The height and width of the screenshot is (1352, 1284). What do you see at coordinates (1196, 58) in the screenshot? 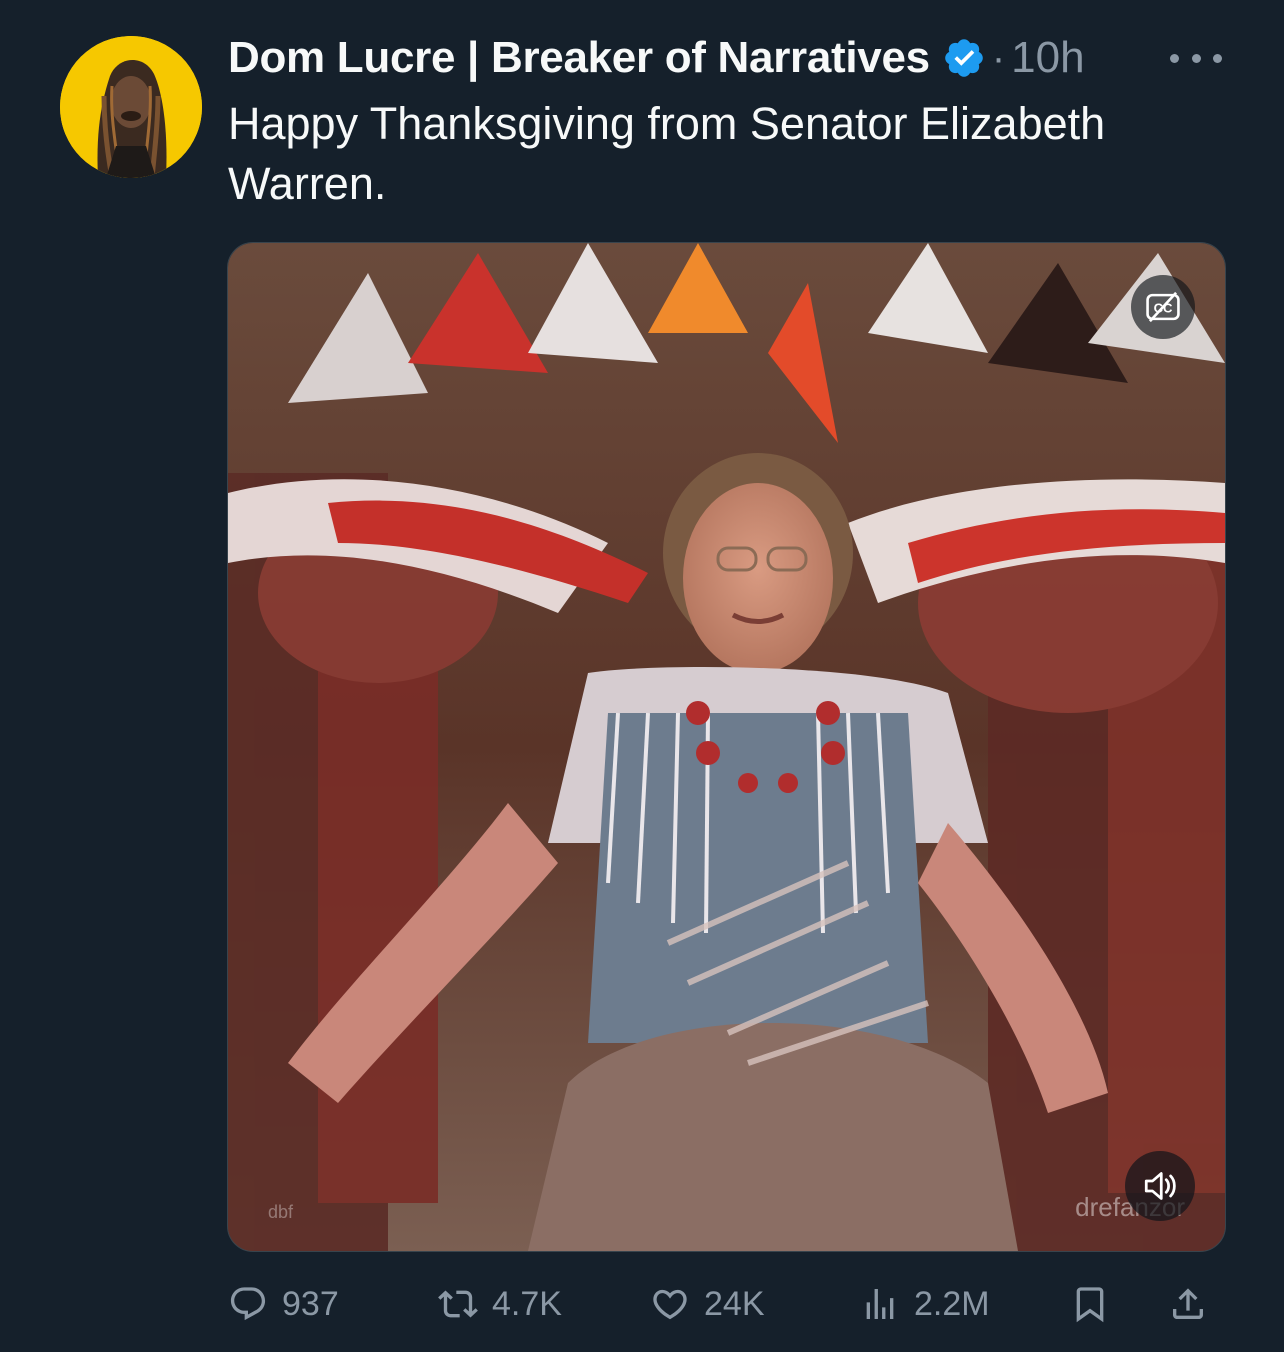
I see `more-options-icon` at bounding box center [1196, 58].